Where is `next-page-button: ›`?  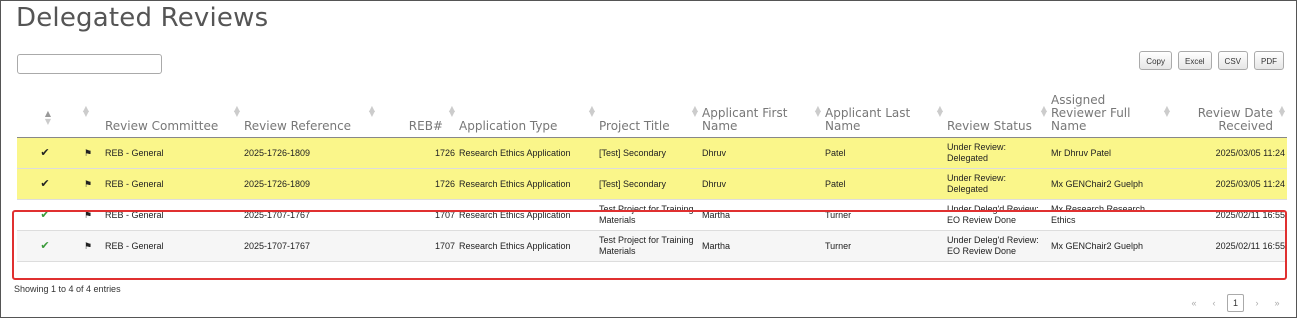
next-page-button: › is located at coordinates (1257, 303).